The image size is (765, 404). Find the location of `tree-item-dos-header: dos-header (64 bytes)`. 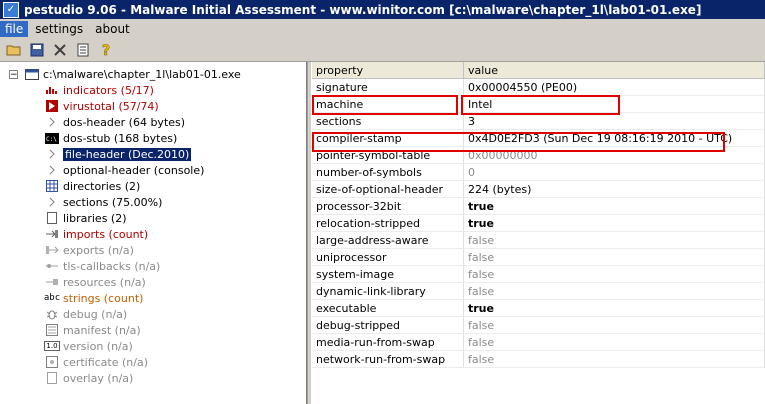

tree-item-dos-header: dos-header (64 bytes) is located at coordinates (114, 122).